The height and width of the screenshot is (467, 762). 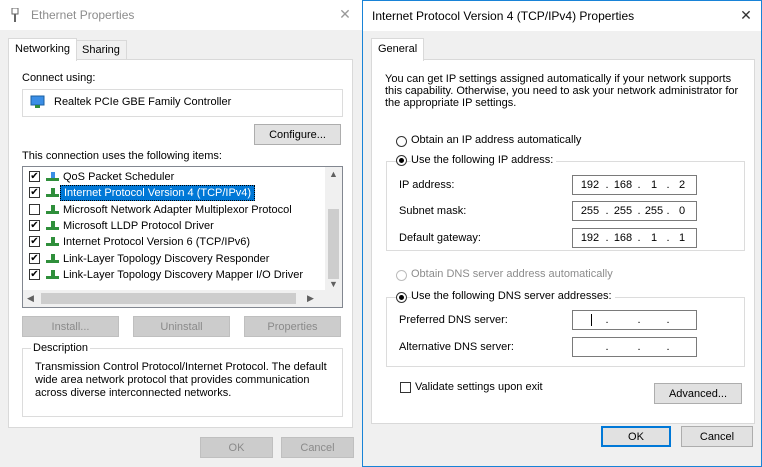 What do you see at coordinates (143, 102) in the screenshot?
I see `adapter-name: Realtek PCIe GBE Family Controller` at bounding box center [143, 102].